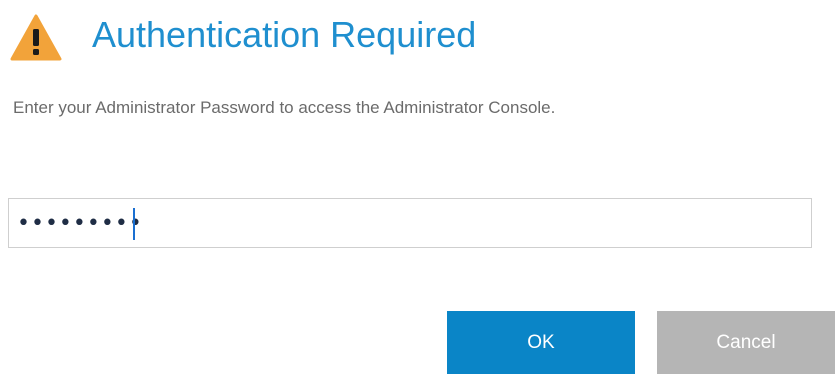  I want to click on password-field, so click(410, 223).